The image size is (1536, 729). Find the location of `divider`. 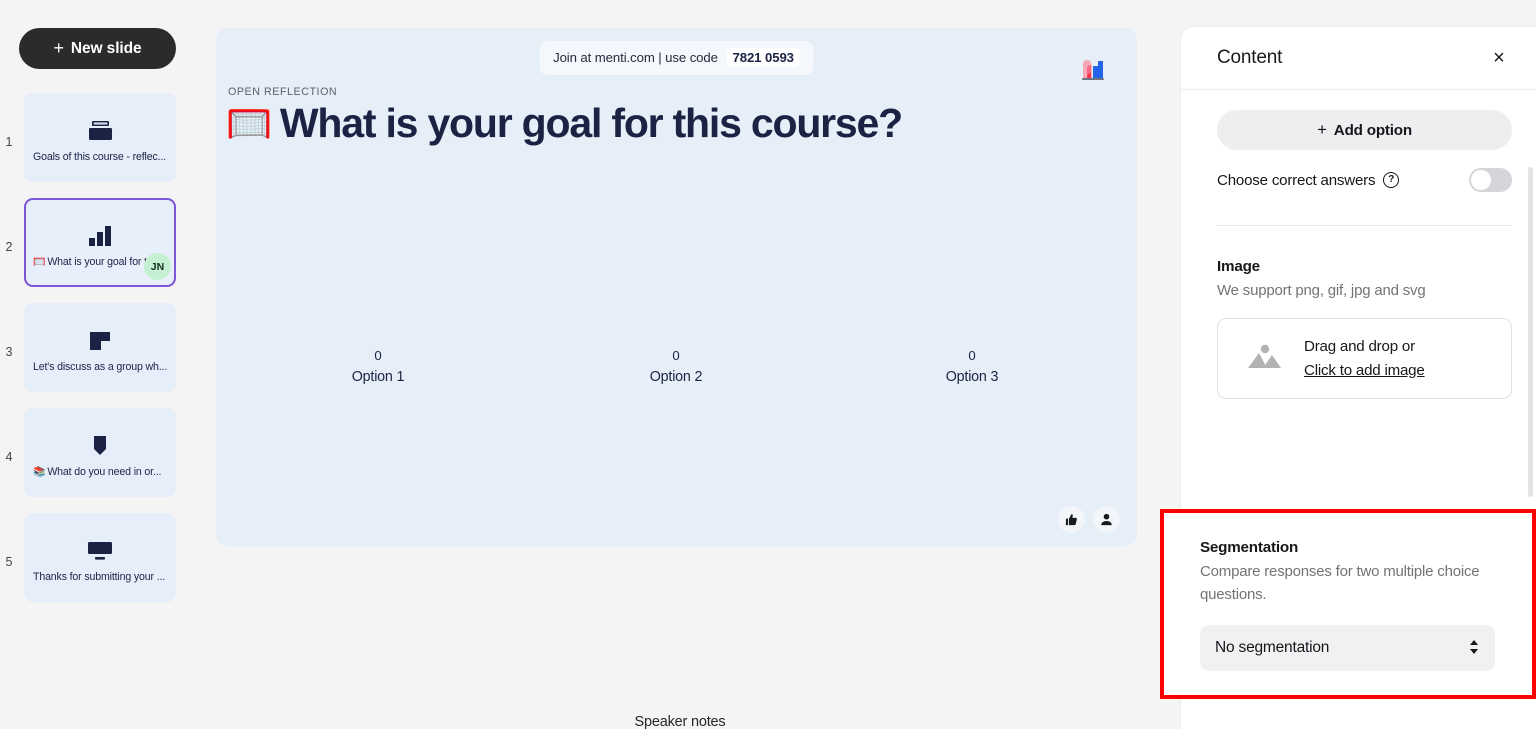

divider is located at coordinates (1364, 225).